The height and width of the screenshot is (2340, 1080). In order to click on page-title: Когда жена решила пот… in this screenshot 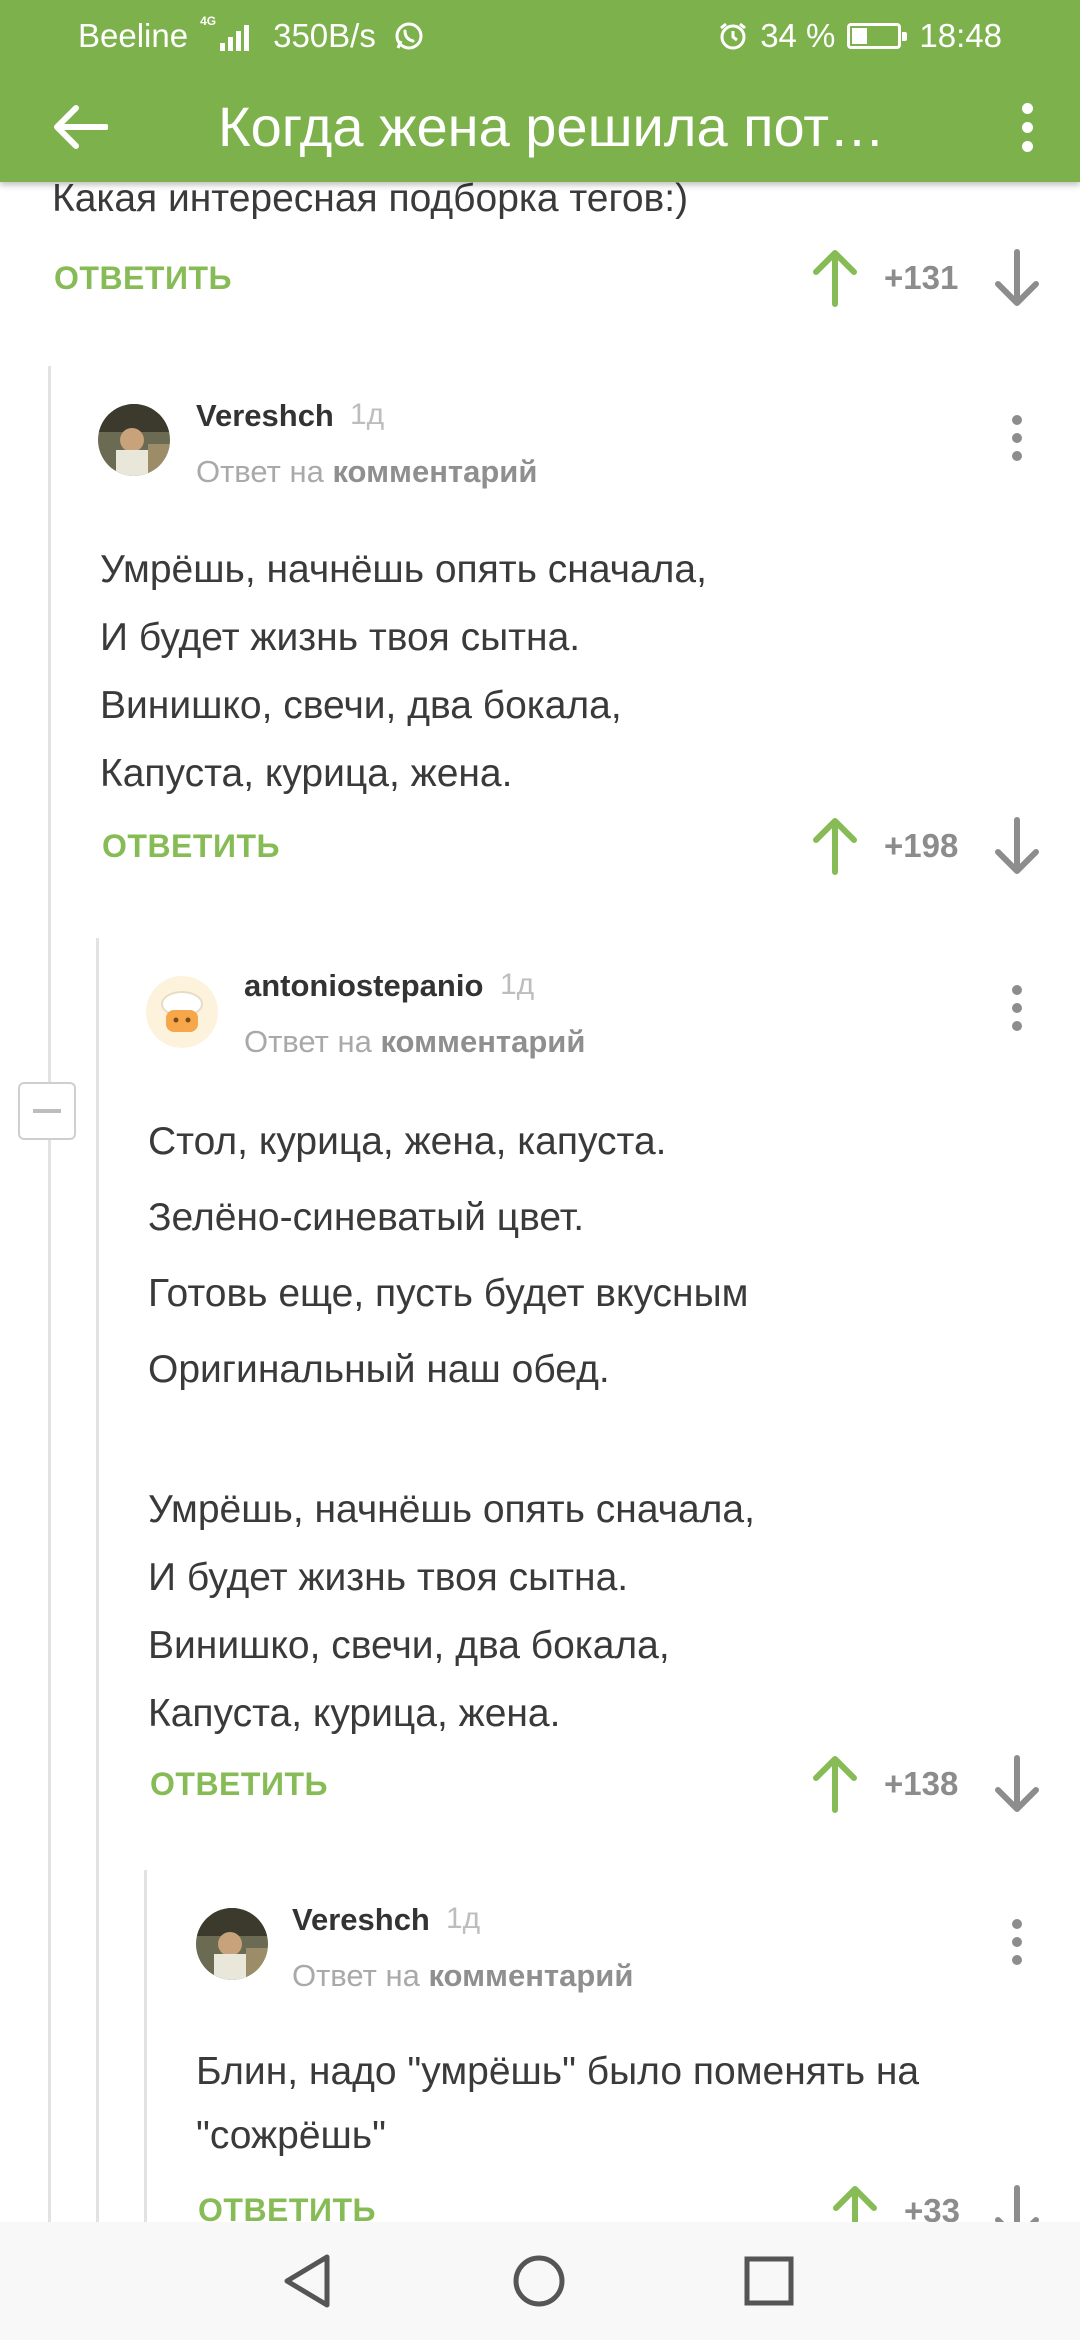, I will do `click(552, 126)`.